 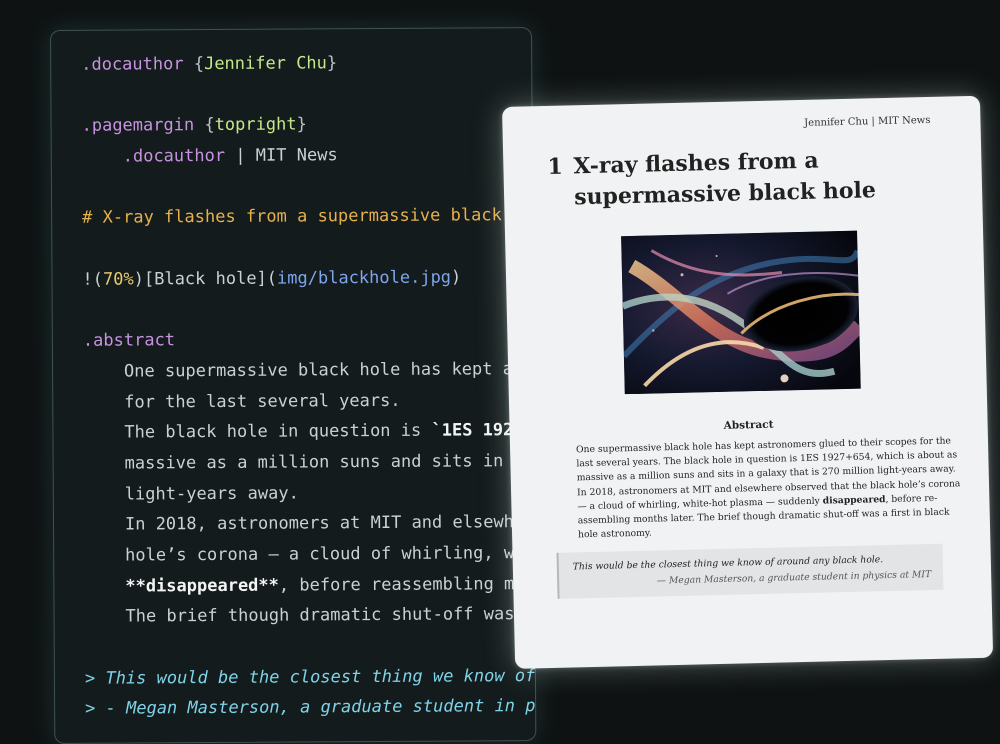 What do you see at coordinates (191, 494) in the screenshot?
I see `code-token: light-years away.` at bounding box center [191, 494].